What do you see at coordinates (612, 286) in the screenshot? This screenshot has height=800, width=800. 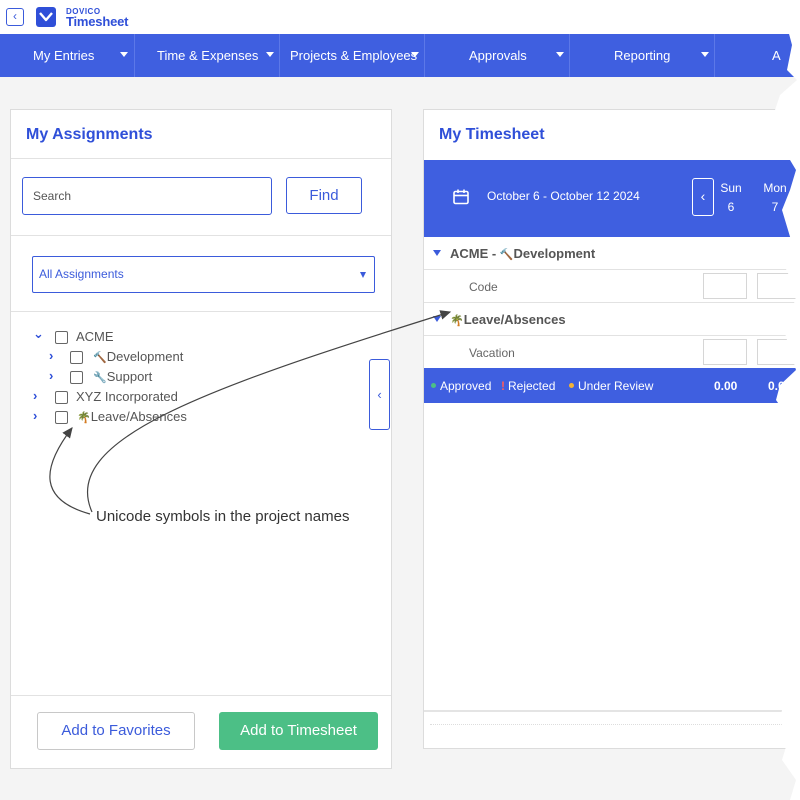 I see `table-row: Code` at bounding box center [612, 286].